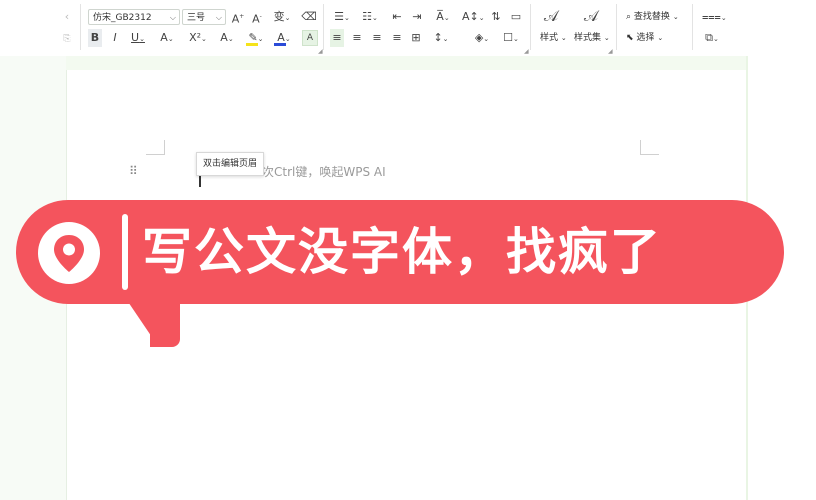 Image resolution: width=816 pixels, height=500 pixels. Describe the element at coordinates (482, 38) in the screenshot. I see `shading-button: ◈⌄` at that location.